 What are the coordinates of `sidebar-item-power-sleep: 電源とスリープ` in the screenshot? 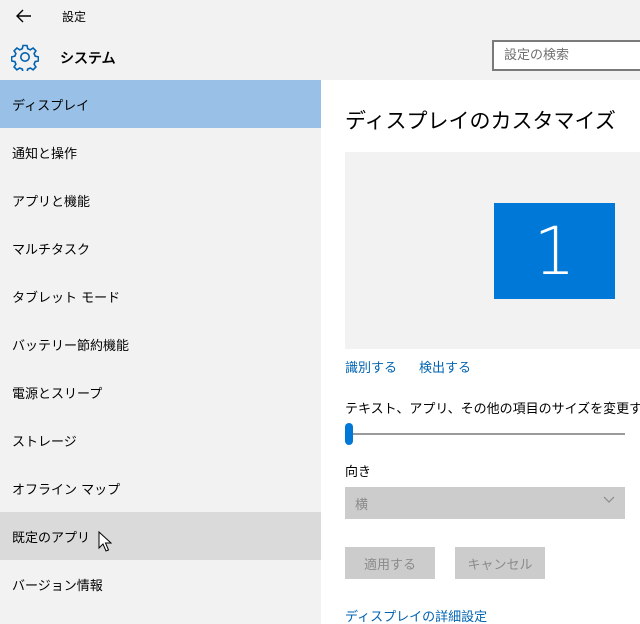 It's located at (160, 392).